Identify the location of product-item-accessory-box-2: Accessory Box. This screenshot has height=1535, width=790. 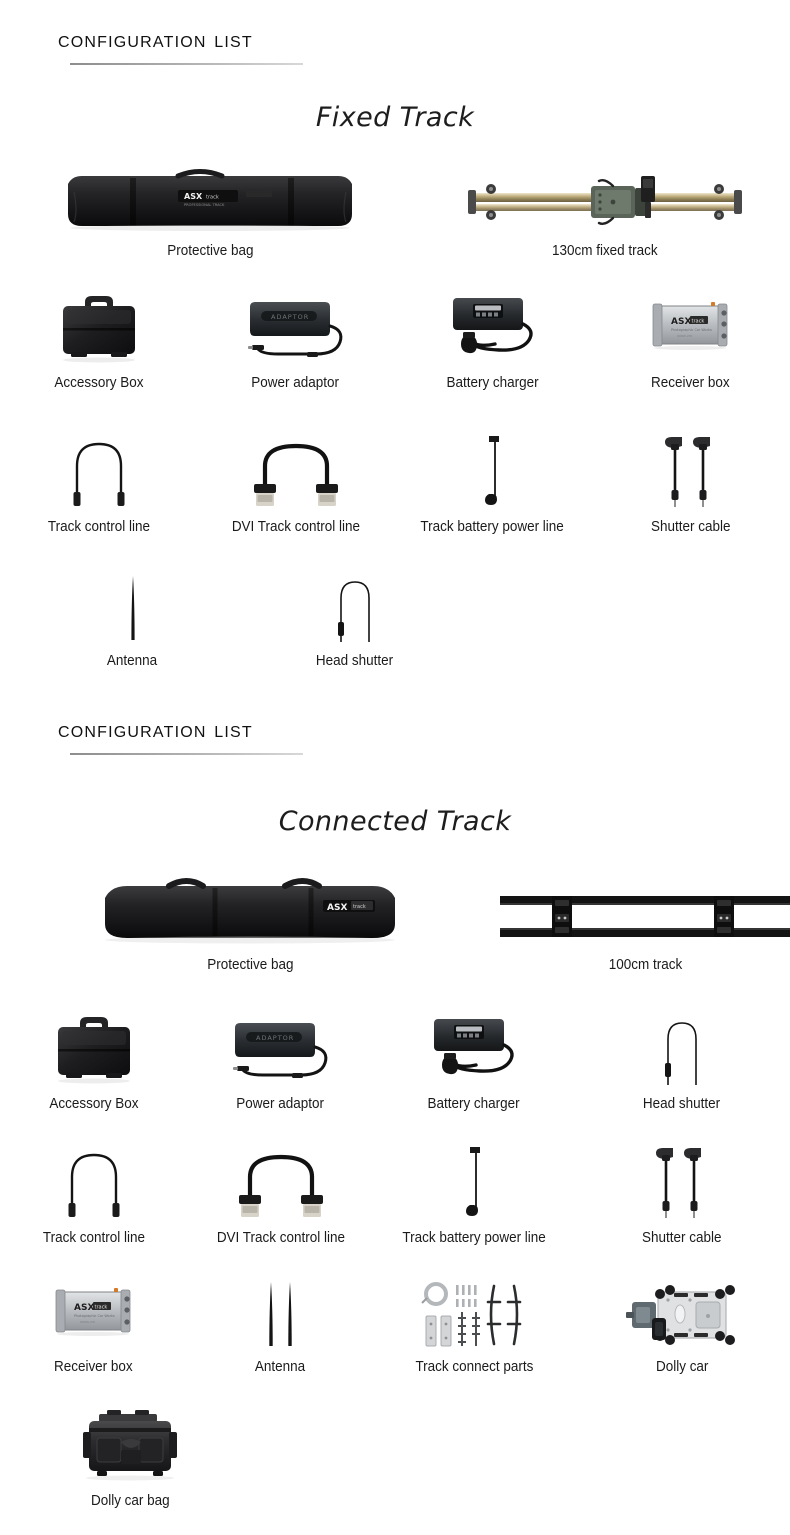
(93, 1058).